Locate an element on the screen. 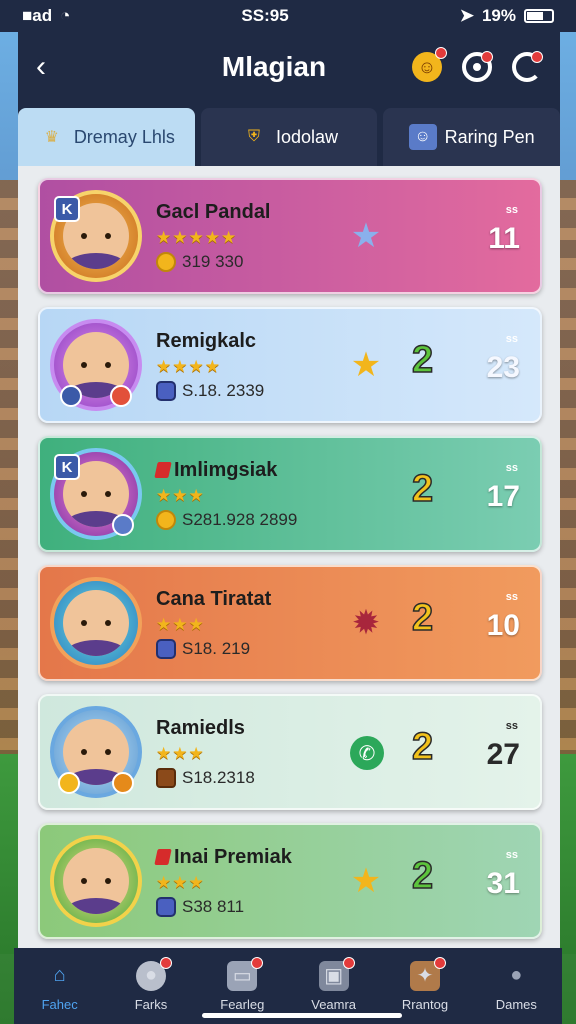 Image resolution: width=576 pixels, height=1024 pixels. nav-item-veamra: ▣ Veamra is located at coordinates (334, 984).